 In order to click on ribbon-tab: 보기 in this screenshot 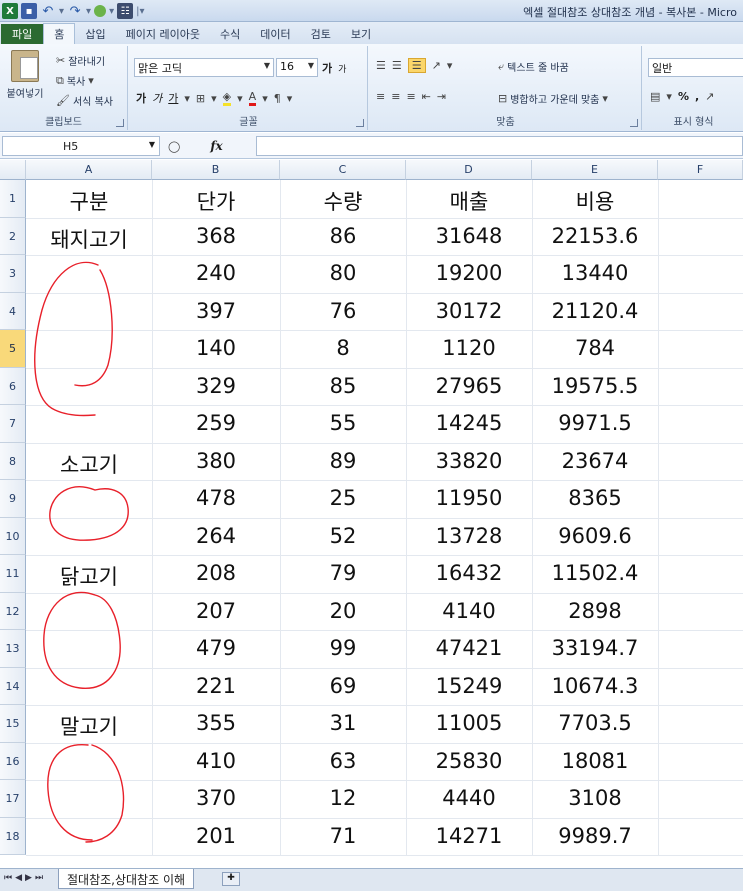, I will do `click(361, 34)`.